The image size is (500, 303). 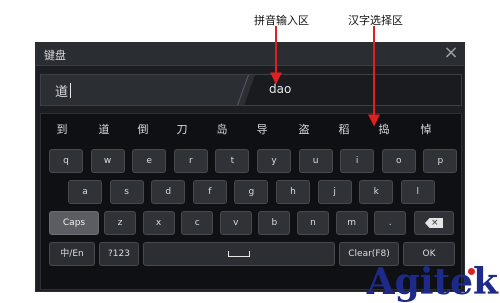 What do you see at coordinates (70, 90) in the screenshot?
I see `text-caret` at bounding box center [70, 90].